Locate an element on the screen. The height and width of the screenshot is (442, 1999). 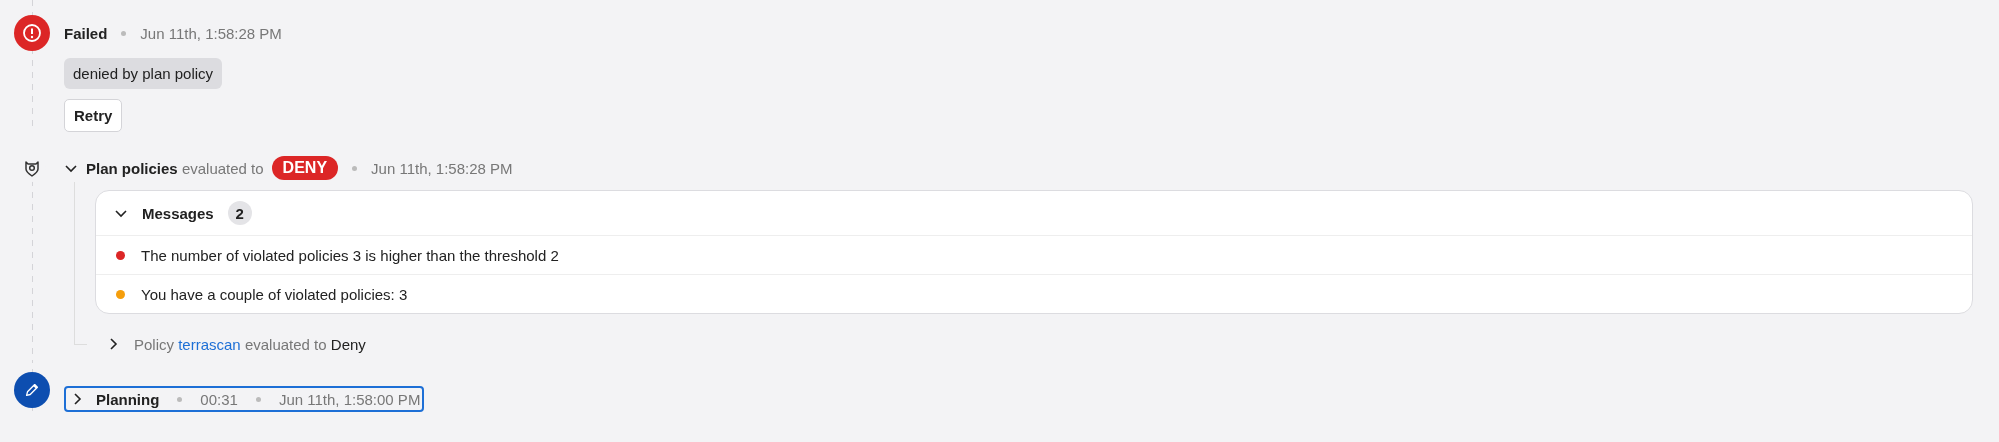
planning-row: Planning 00:31 Jun 11th, 1:58:00 PM is located at coordinates (244, 399).